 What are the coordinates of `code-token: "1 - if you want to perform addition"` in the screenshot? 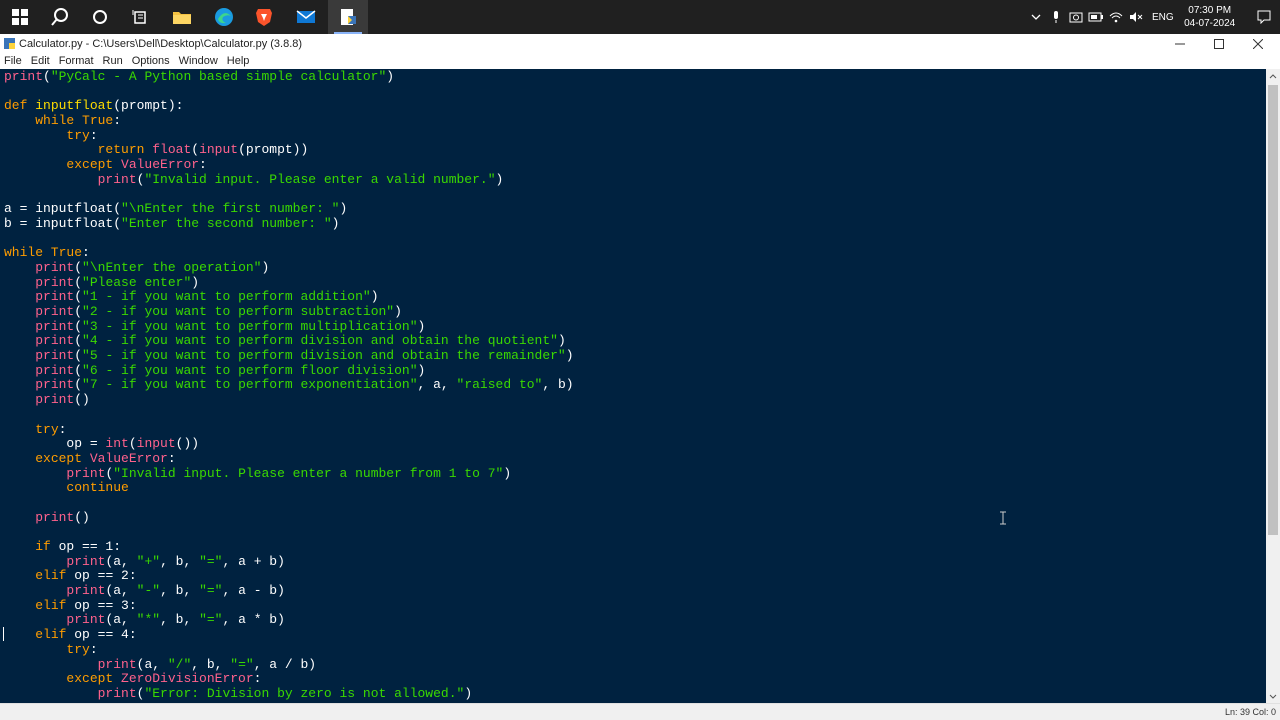 It's located at (226, 297).